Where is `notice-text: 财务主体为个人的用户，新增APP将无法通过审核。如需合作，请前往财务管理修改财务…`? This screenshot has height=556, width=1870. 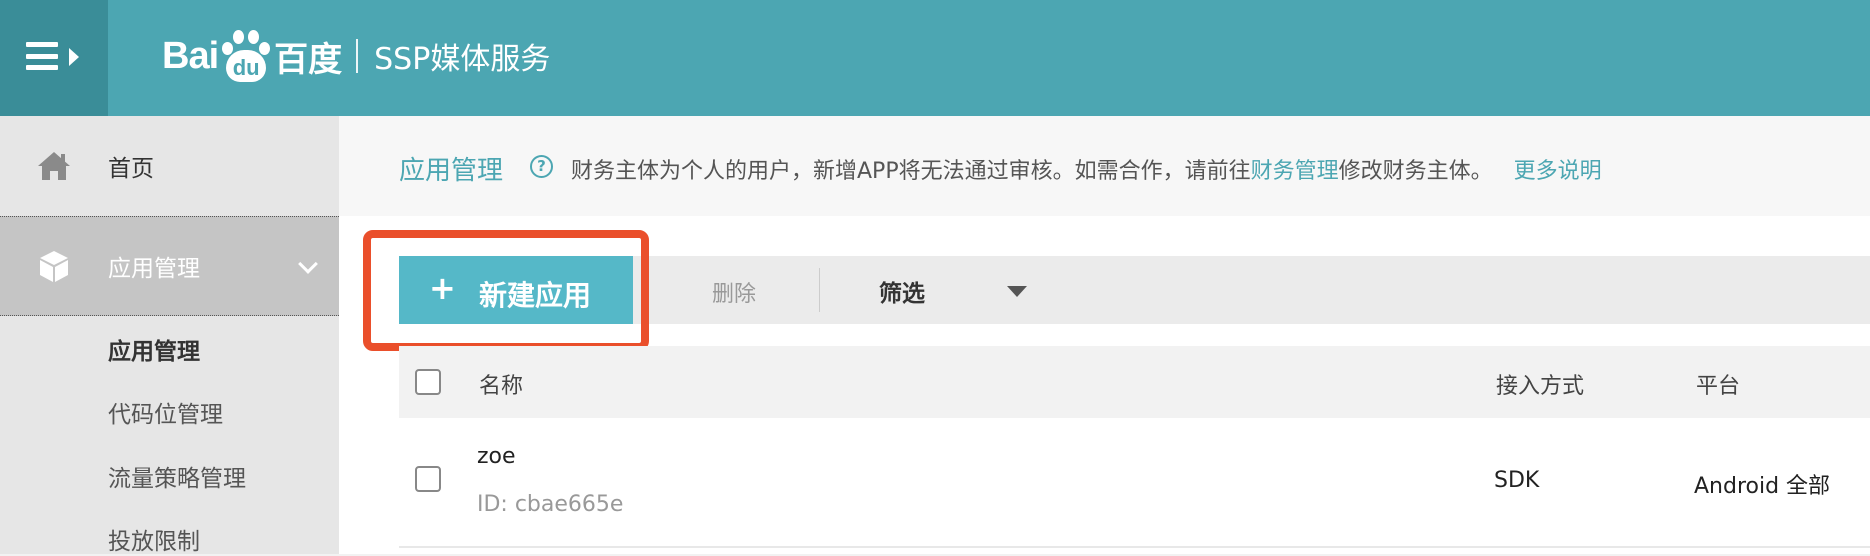 notice-text: 财务主体为个人的用户，新增APP将无法通过审核。如需合作，请前往财务管理修改财务… is located at coordinates (1086, 171).